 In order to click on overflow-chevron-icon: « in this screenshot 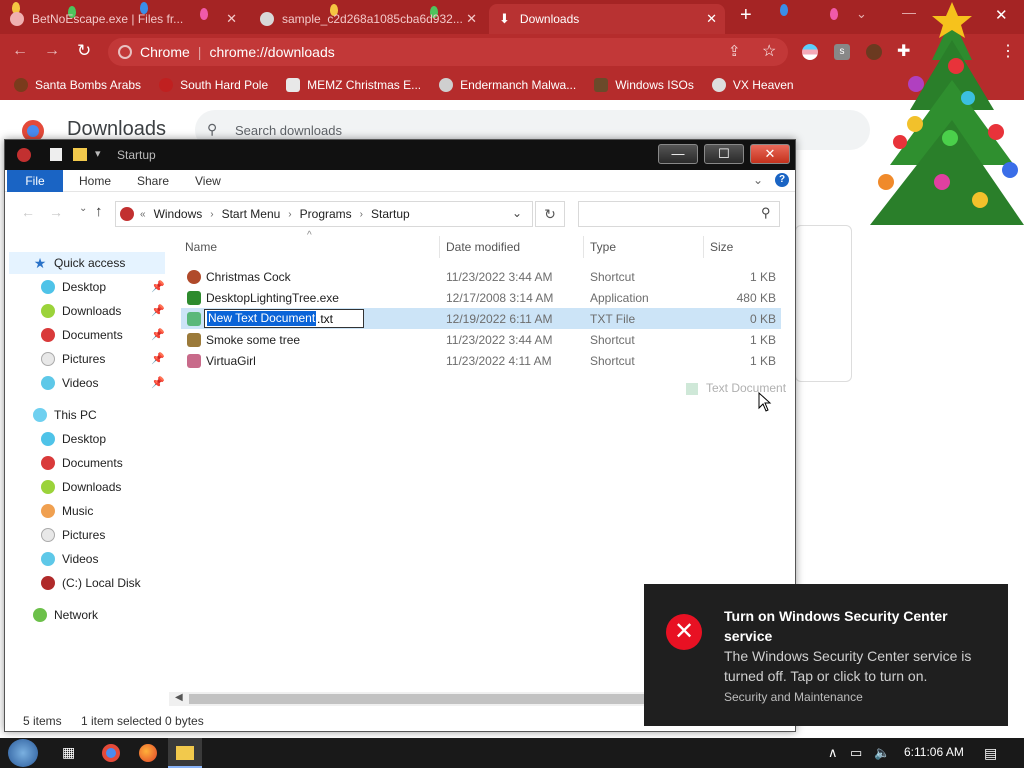, I will do `click(143, 214)`.